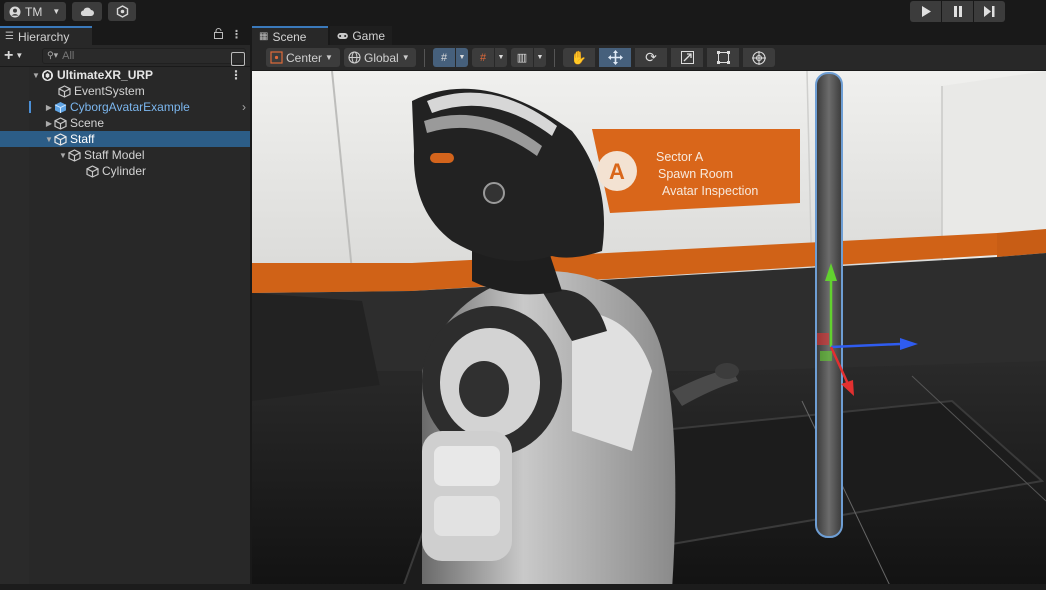 Image resolution: width=1046 pixels, height=590 pixels. I want to click on tree-item-label: Scene, so click(87, 123).